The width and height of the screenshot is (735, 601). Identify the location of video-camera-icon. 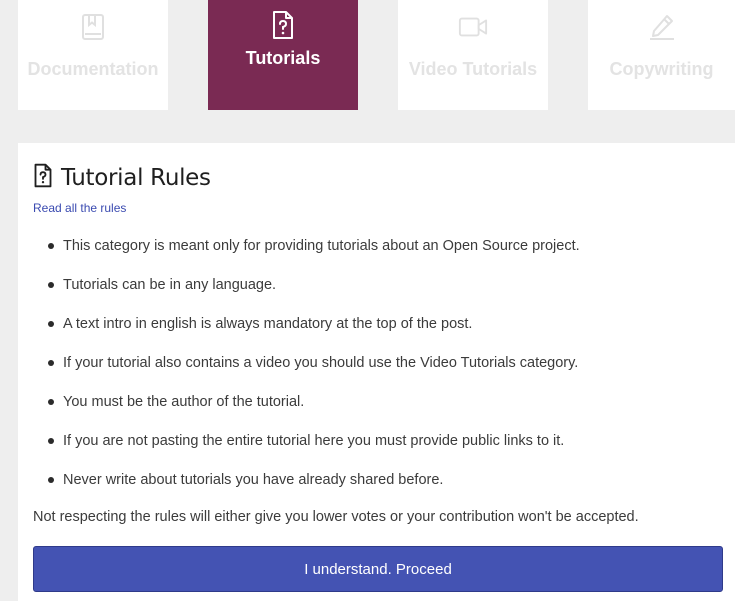
(473, 27).